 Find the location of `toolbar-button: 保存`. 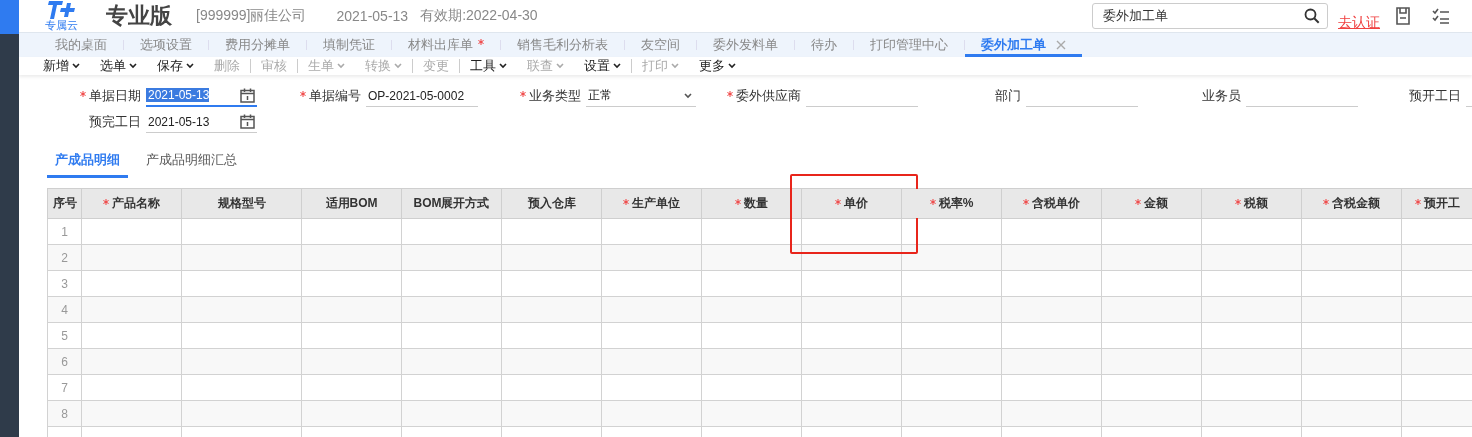

toolbar-button: 保存 is located at coordinates (175, 66).